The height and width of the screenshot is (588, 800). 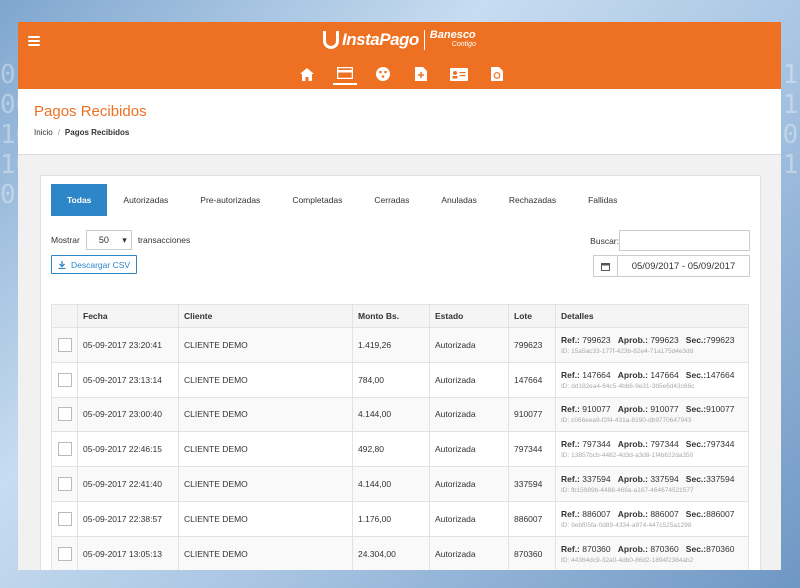 What do you see at coordinates (532, 449) in the screenshot?
I see `cell-lote: 797344` at bounding box center [532, 449].